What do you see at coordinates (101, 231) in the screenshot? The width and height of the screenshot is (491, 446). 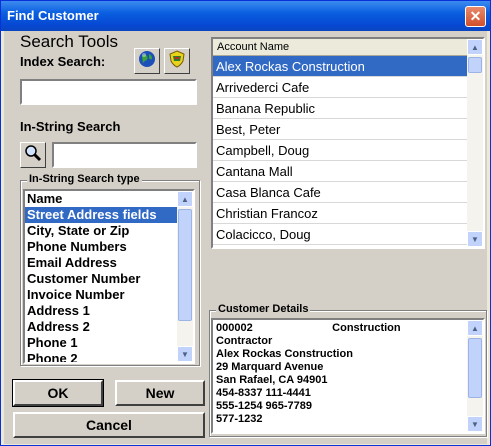 I see `search-type-item: City, State or Zip` at bounding box center [101, 231].